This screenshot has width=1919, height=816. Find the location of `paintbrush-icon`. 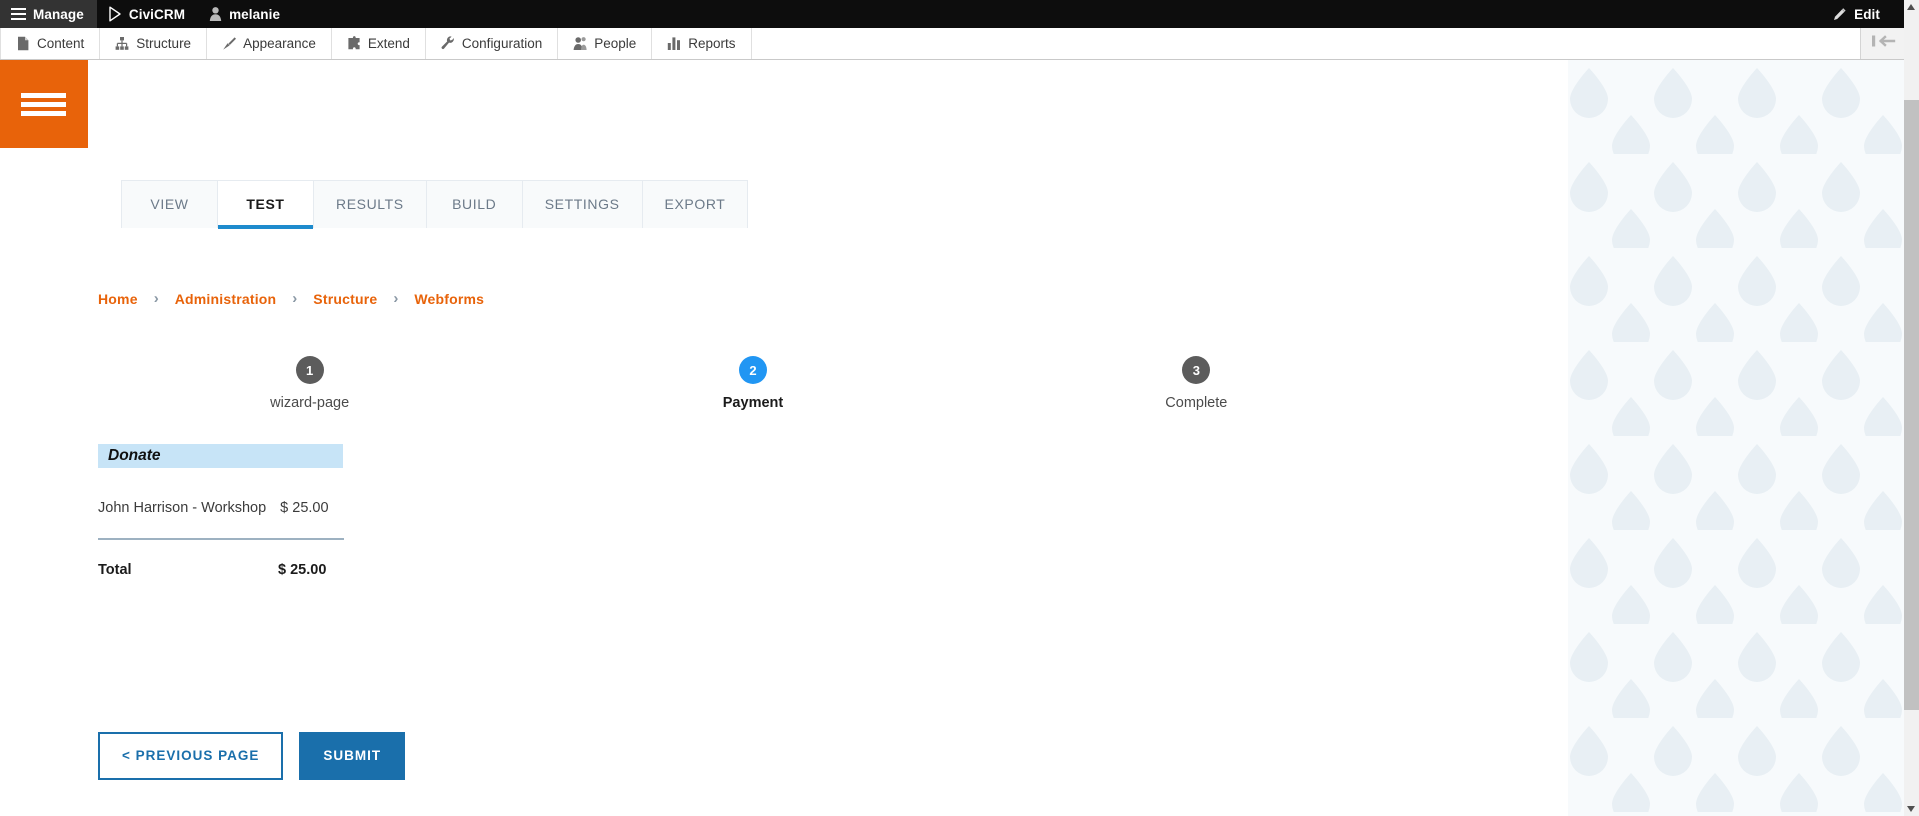

paintbrush-icon is located at coordinates (229, 43).